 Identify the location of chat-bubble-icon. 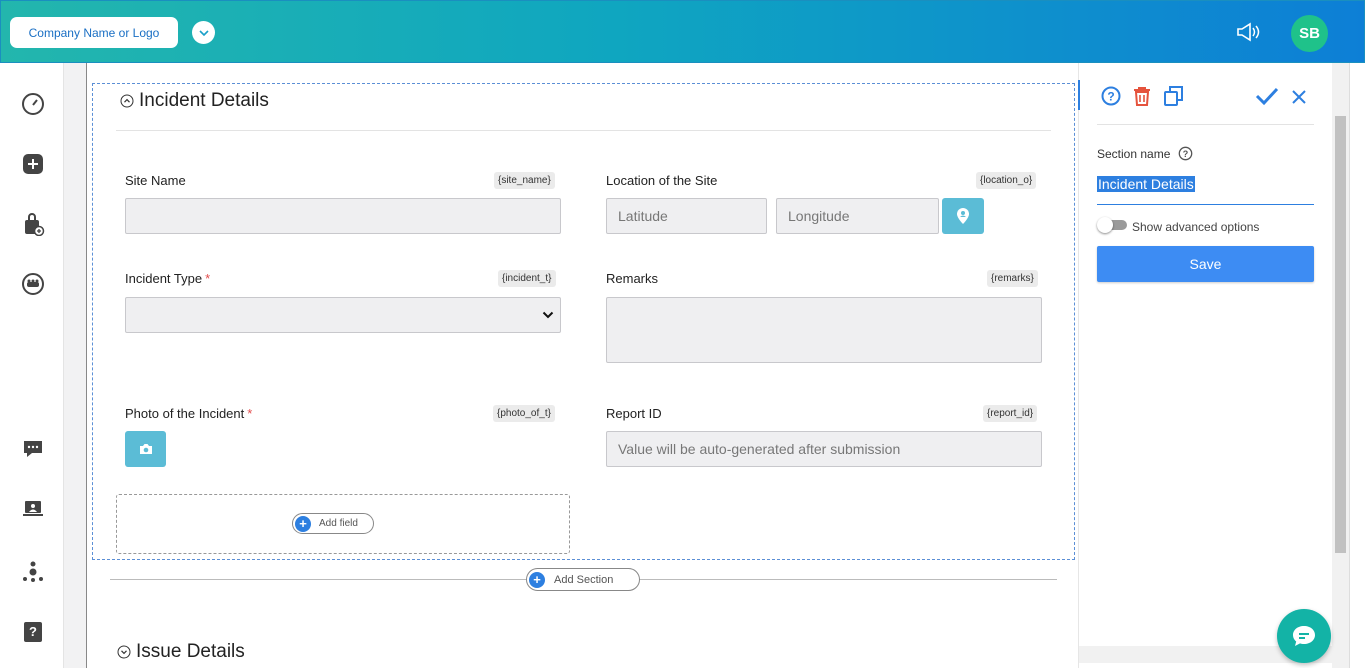
(1304, 636).